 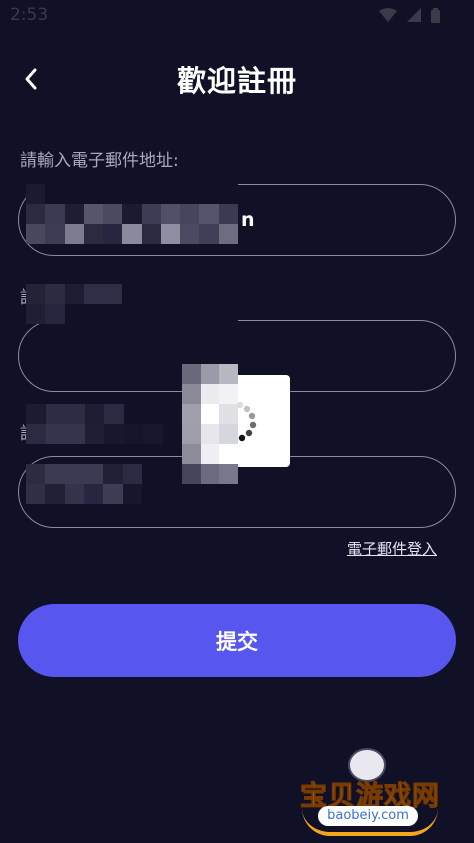 I want to click on redacted-label2-mosaic, so click(x=132, y=304).